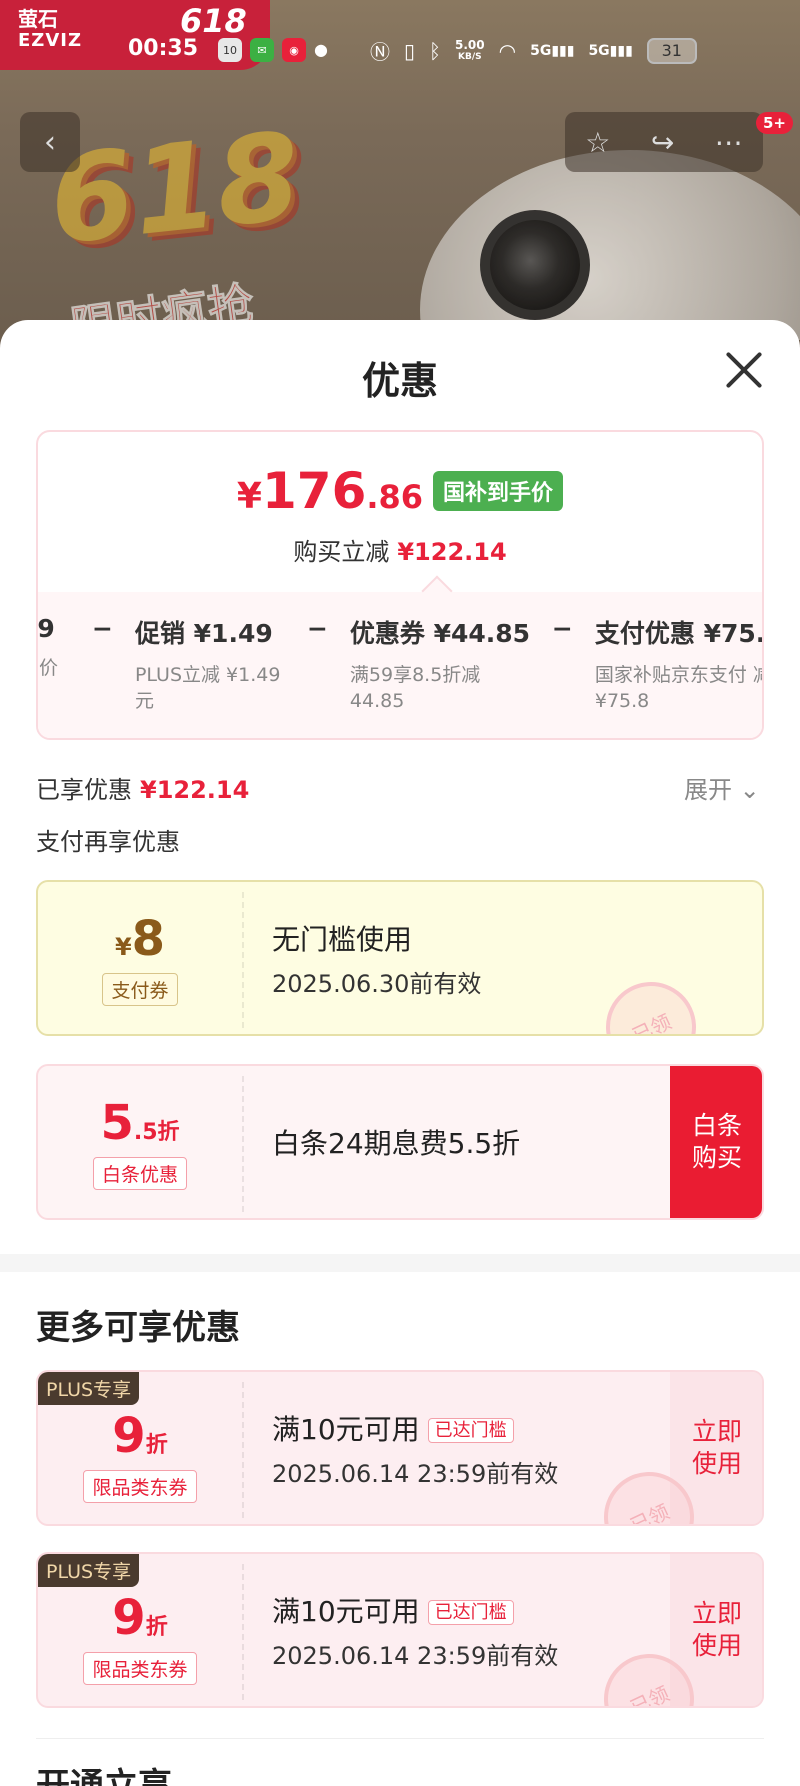 The width and height of the screenshot is (800, 1786). I want to click on signal-2-label: 5G, so click(599, 50).